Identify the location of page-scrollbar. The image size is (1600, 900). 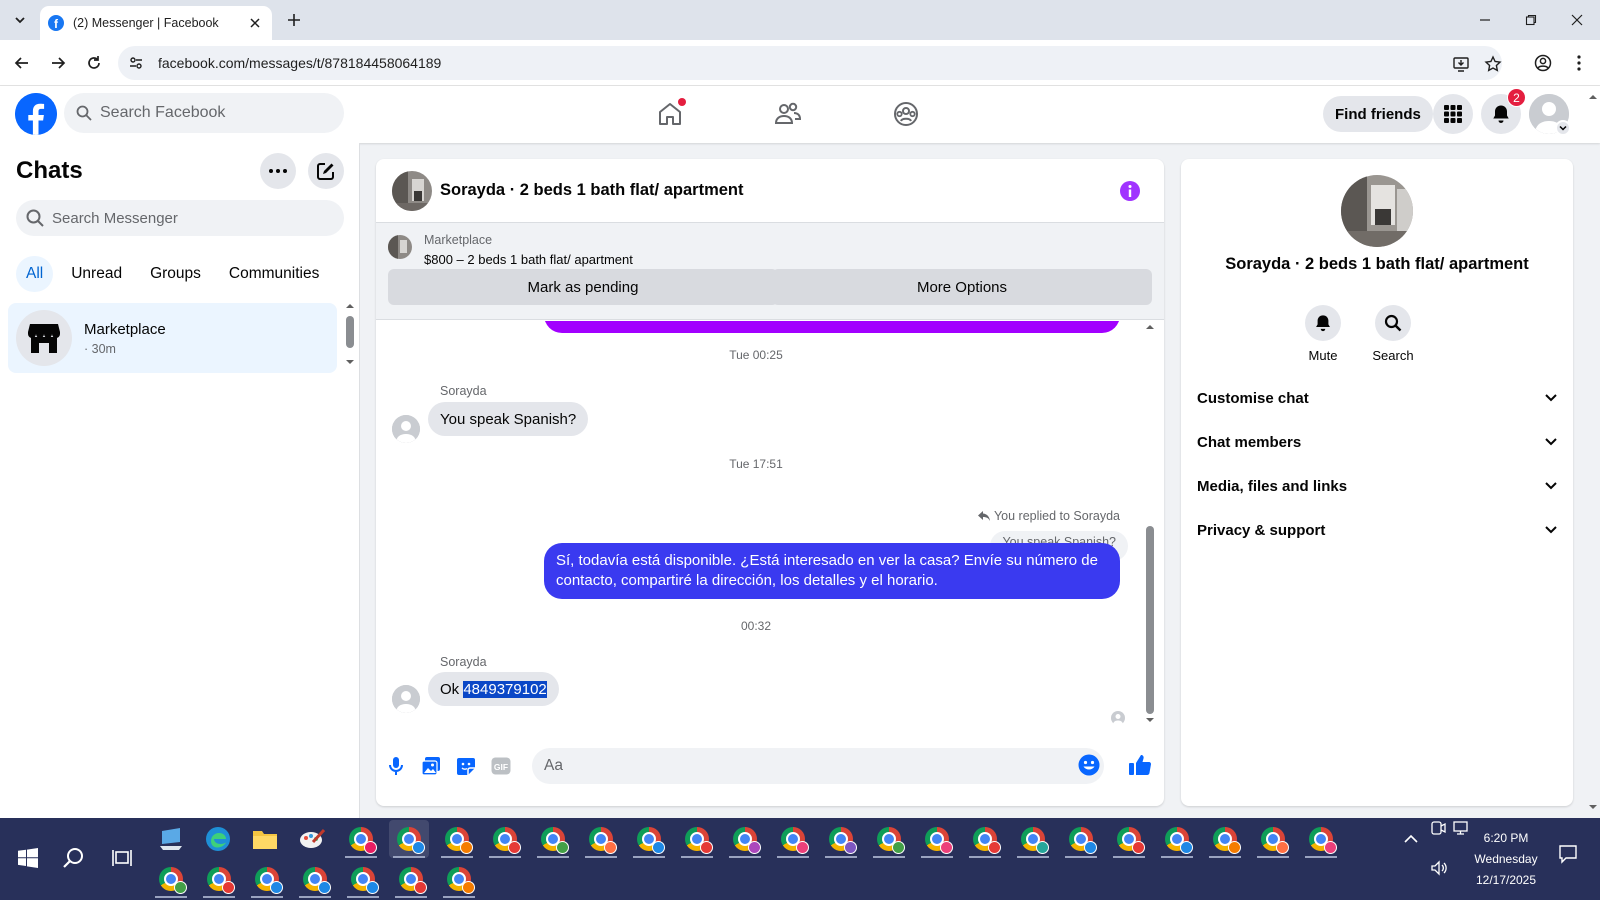
(1593, 452).